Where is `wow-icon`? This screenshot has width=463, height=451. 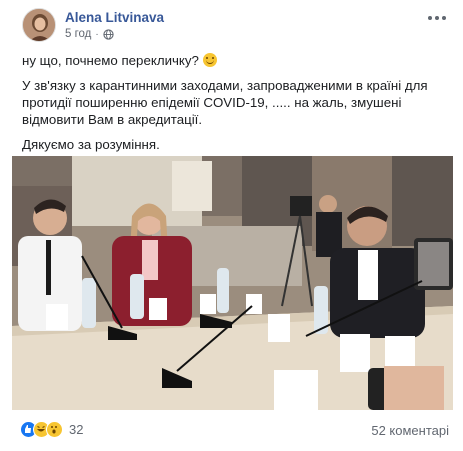
wow-icon is located at coordinates (54, 429).